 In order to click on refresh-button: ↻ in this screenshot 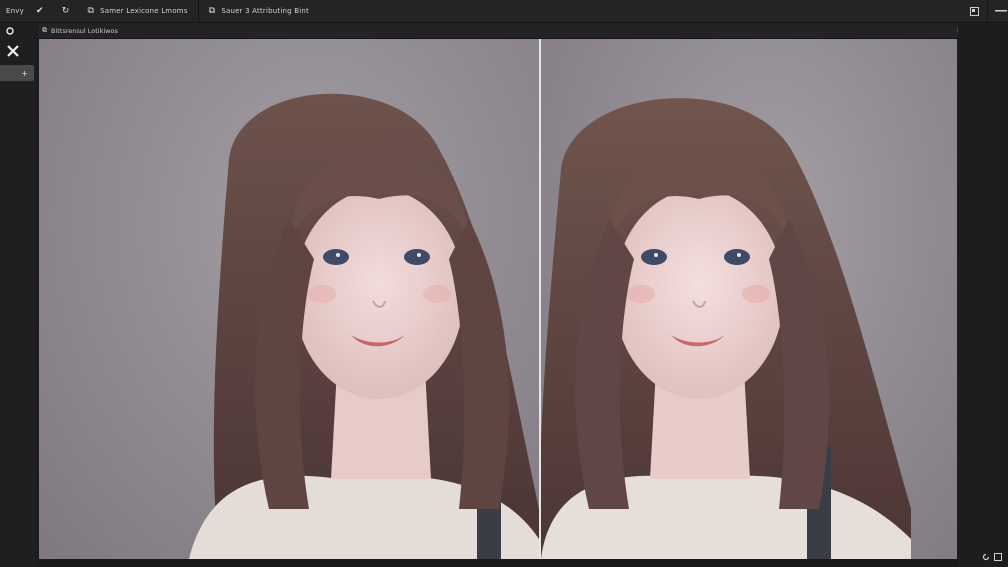, I will do `click(69, 11)`.